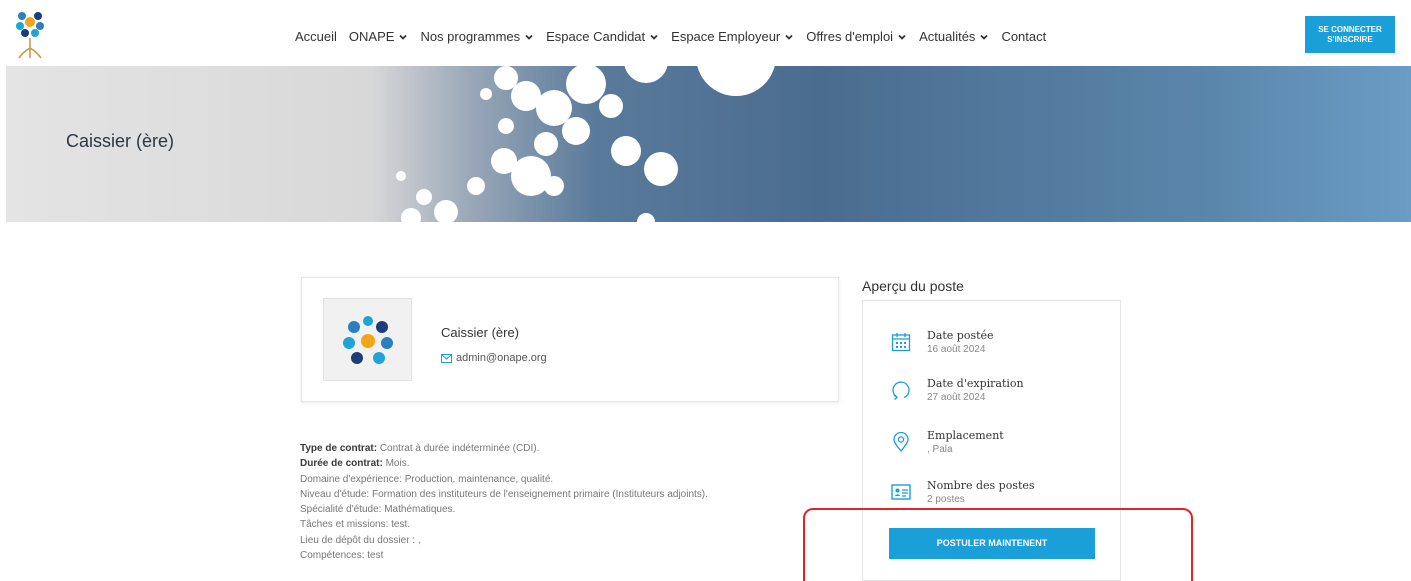 The image size is (1411, 581). I want to click on meta-positions: Nombre des postes 2 postes, so click(963, 492).